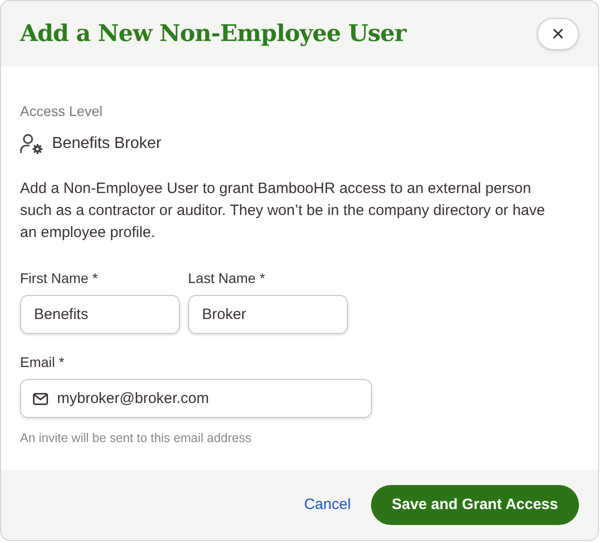 This screenshot has width=601, height=543. I want to click on text-field: Broker, so click(268, 314).